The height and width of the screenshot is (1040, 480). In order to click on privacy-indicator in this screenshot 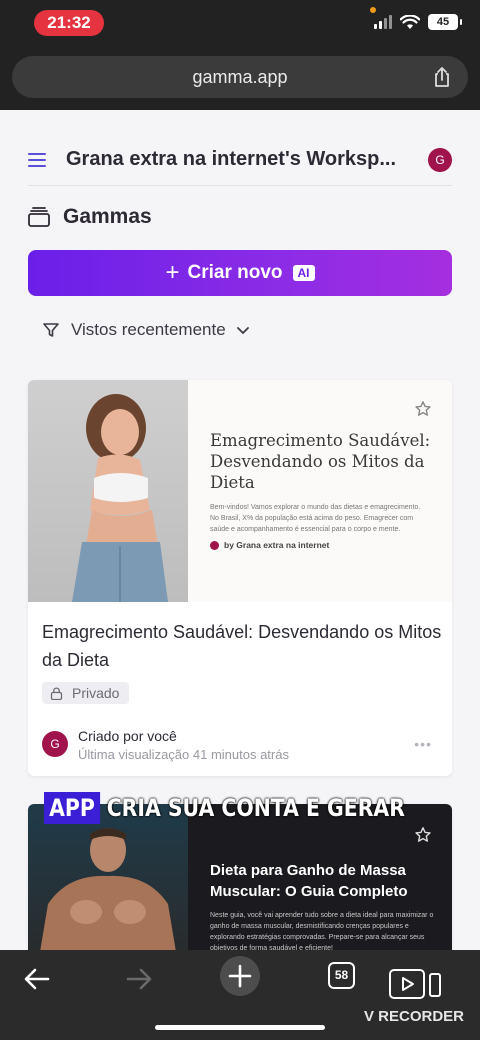, I will do `click(373, 10)`.